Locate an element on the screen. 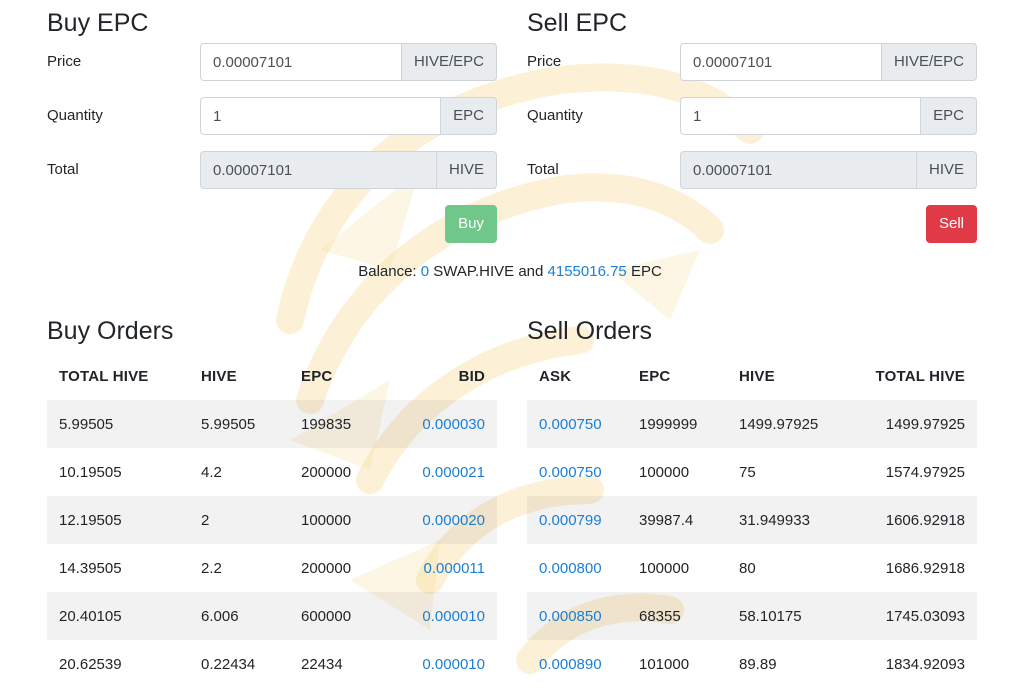 The width and height of the screenshot is (1020, 688). sell-quantity-label: Quantity is located at coordinates (555, 115).